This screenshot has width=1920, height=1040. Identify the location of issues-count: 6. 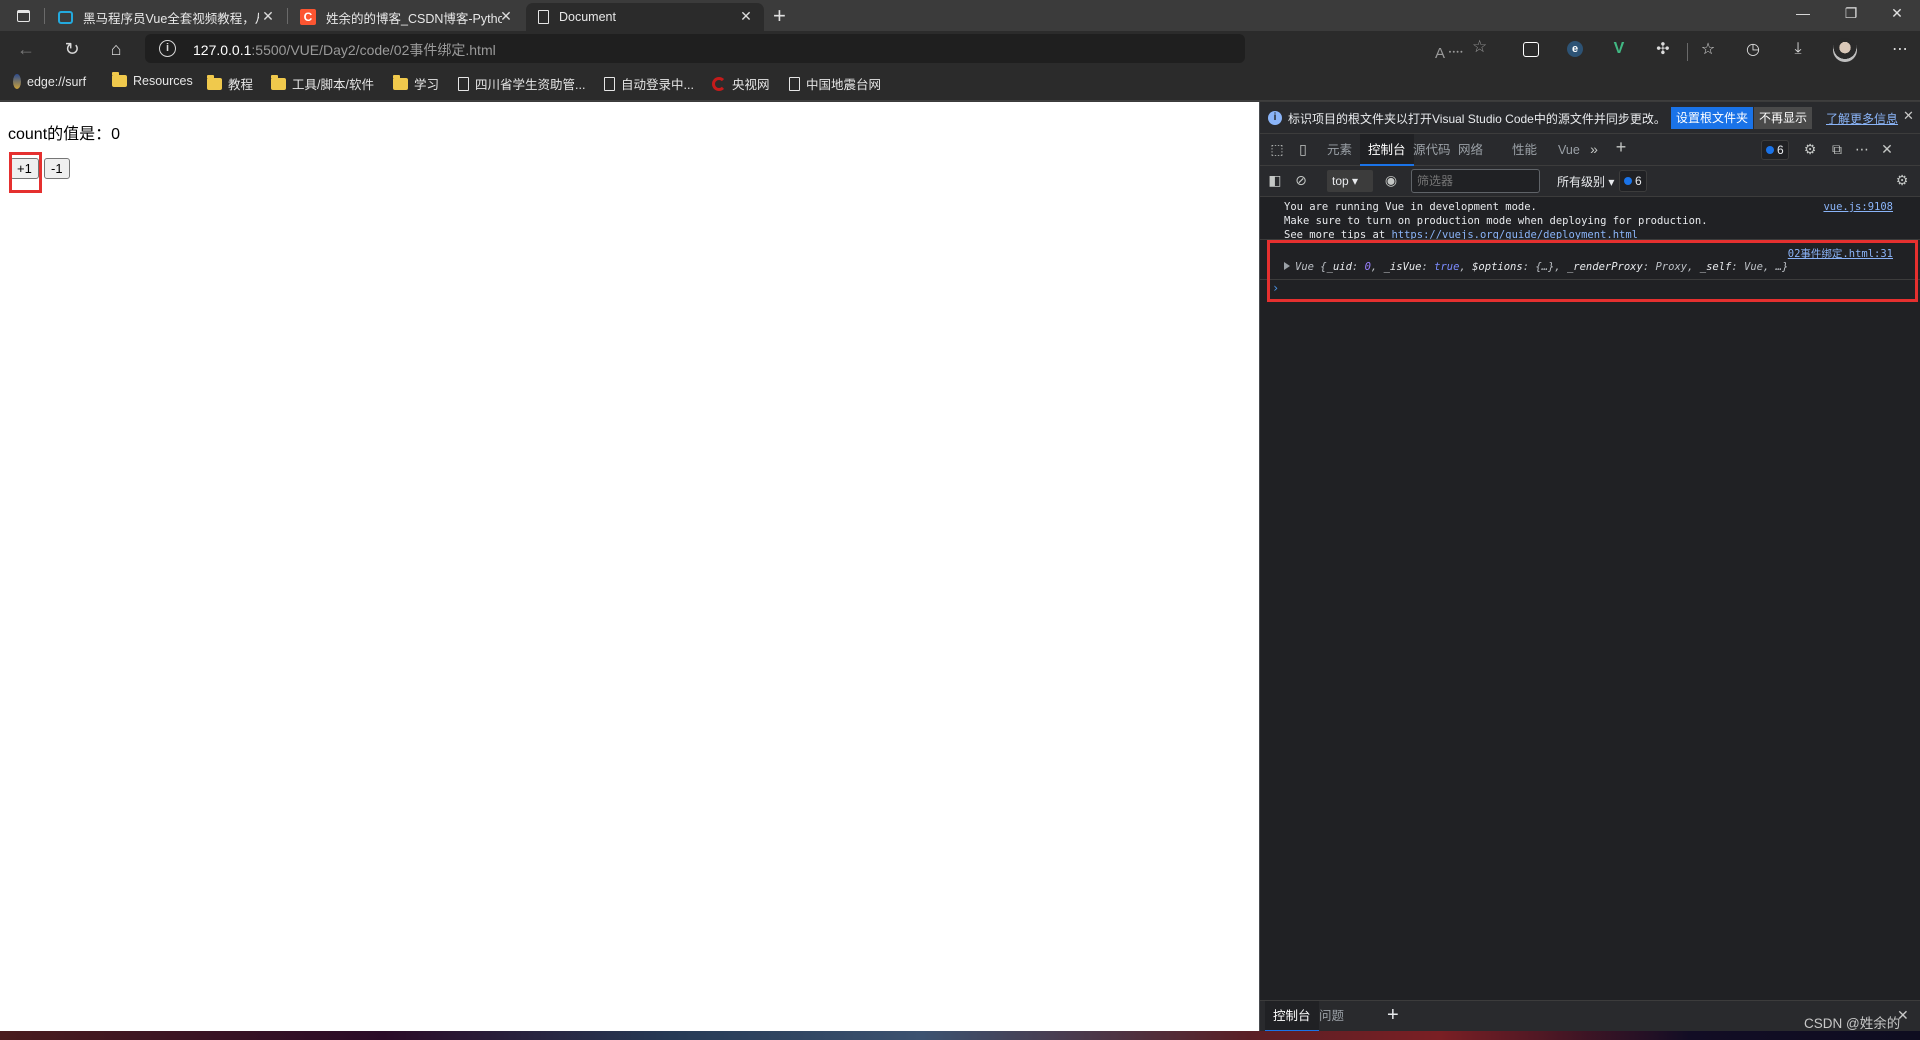
(1638, 181).